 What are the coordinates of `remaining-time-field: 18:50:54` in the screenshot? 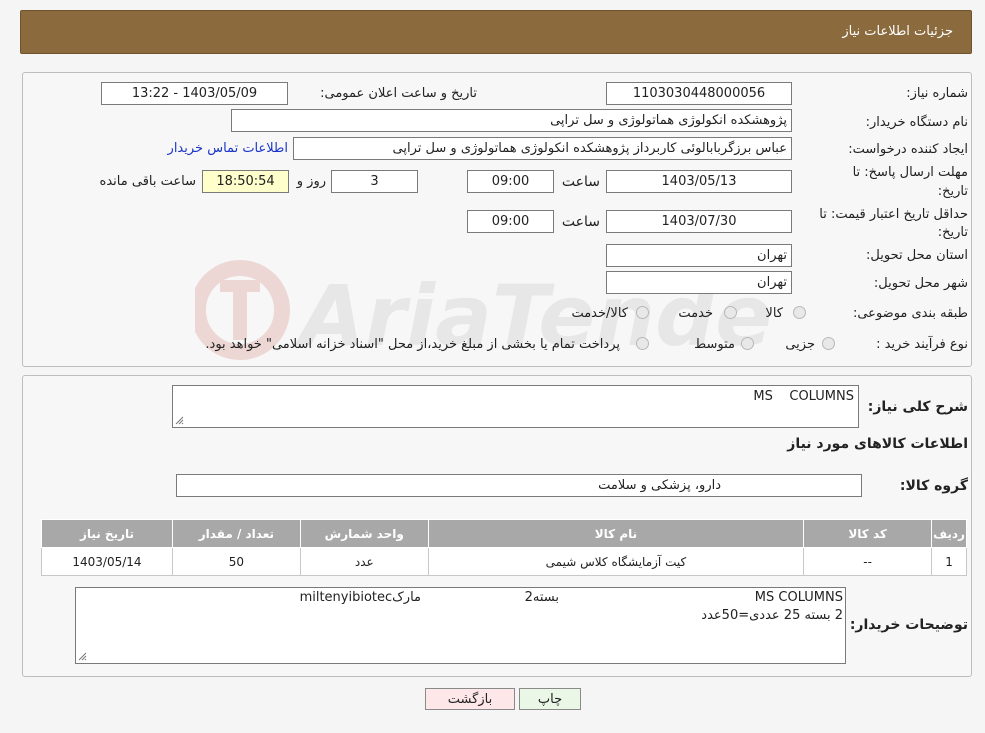 It's located at (245, 181).